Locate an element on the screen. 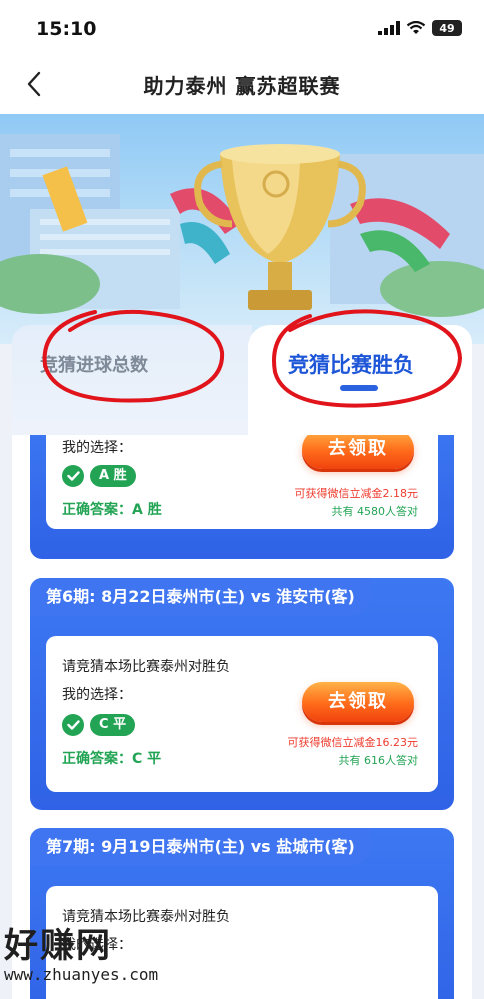  correct-answer: 正确答案：C 平 is located at coordinates (112, 759).